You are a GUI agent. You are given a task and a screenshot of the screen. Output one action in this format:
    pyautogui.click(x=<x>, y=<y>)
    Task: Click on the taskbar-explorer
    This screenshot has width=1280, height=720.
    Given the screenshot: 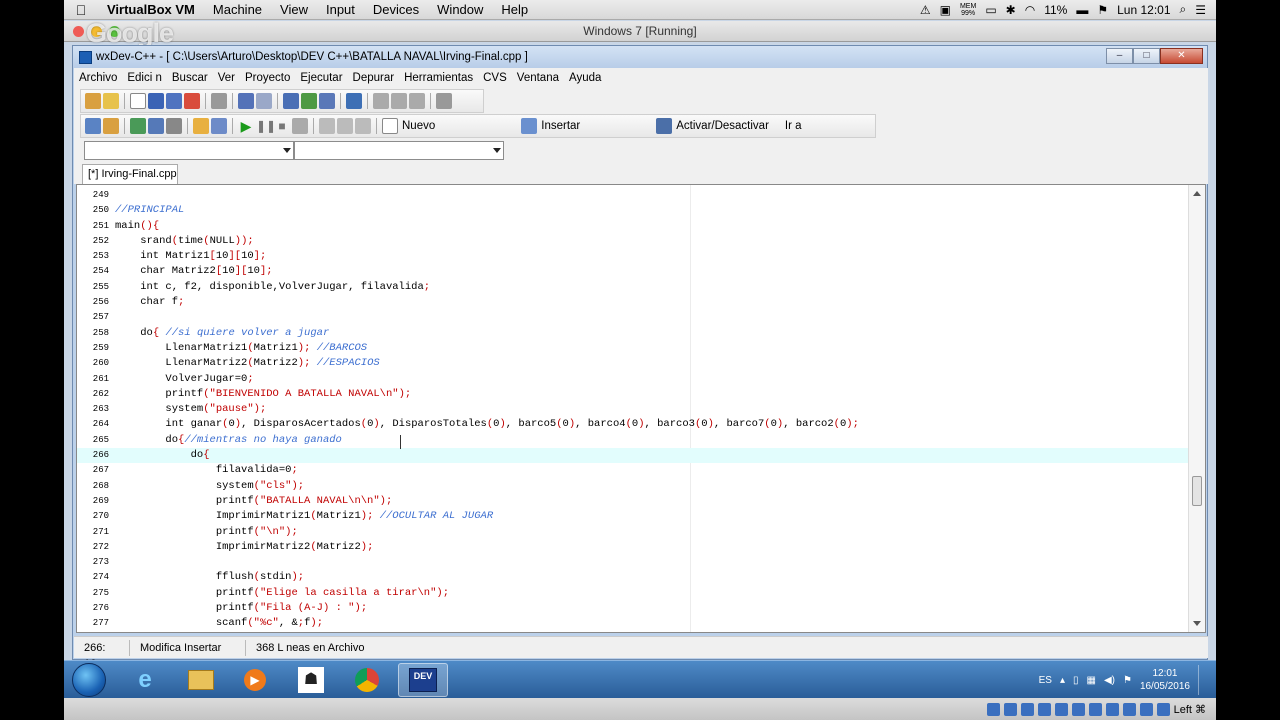 What is the action you would take?
    pyautogui.click(x=201, y=680)
    